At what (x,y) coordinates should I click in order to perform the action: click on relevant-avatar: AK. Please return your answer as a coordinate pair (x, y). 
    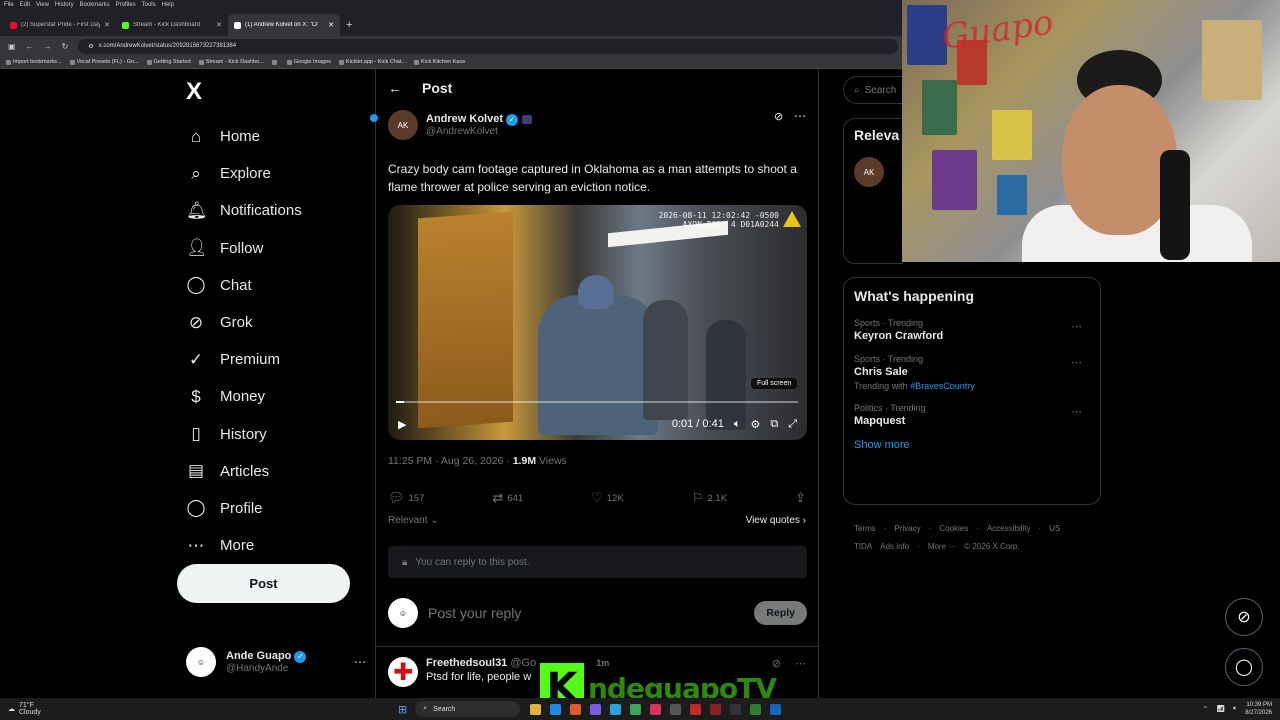
    Looking at the image, I should click on (869, 172).